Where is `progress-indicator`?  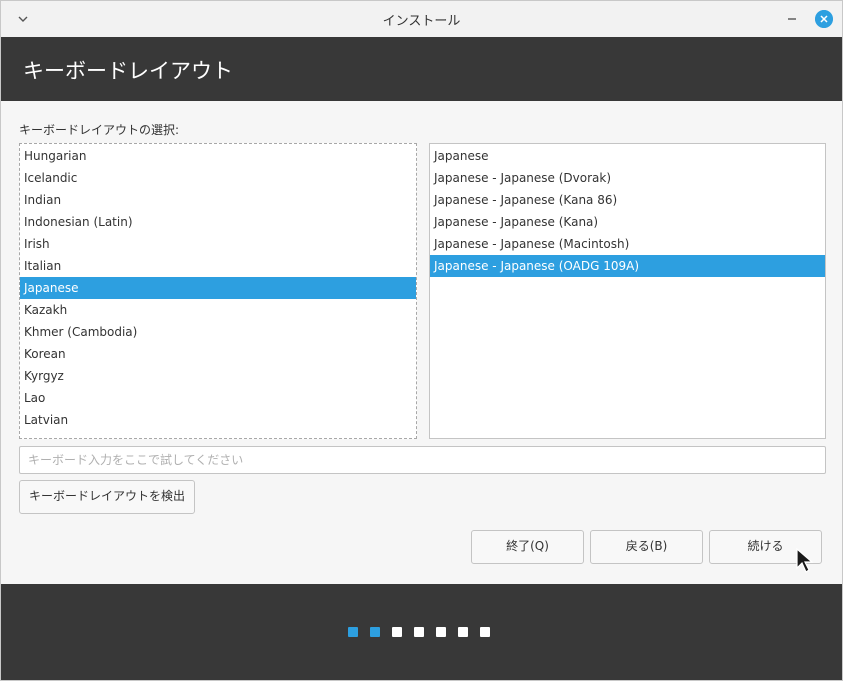 progress-indicator is located at coordinates (419, 632).